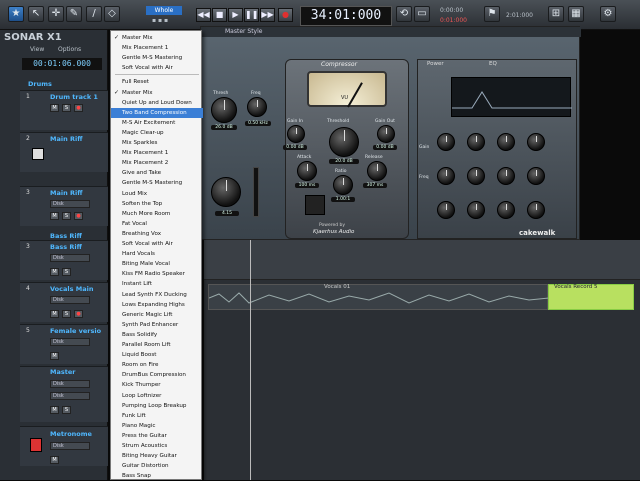 This screenshot has height=481, width=640. Describe the element at coordinates (608, 14) in the screenshot. I see `settings-icon: ⚙` at that location.